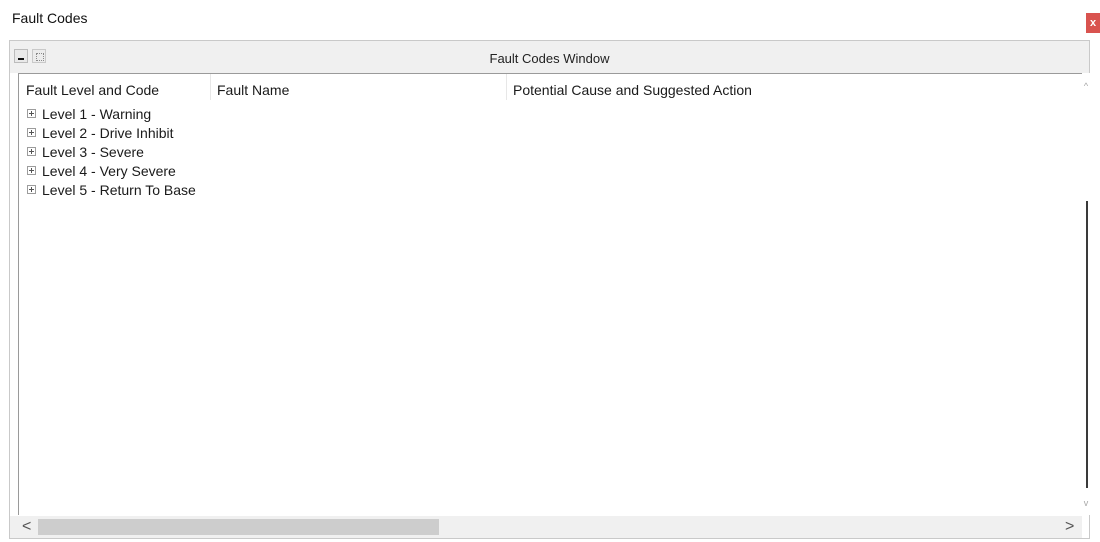  Describe the element at coordinates (1086, 503) in the screenshot. I see `scroll-down-icon: v` at that location.